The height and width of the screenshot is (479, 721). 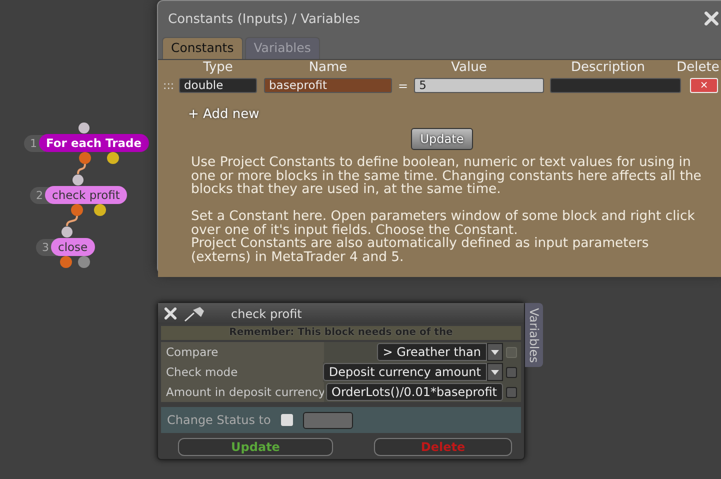 I want to click on pin-icon, so click(x=194, y=314).